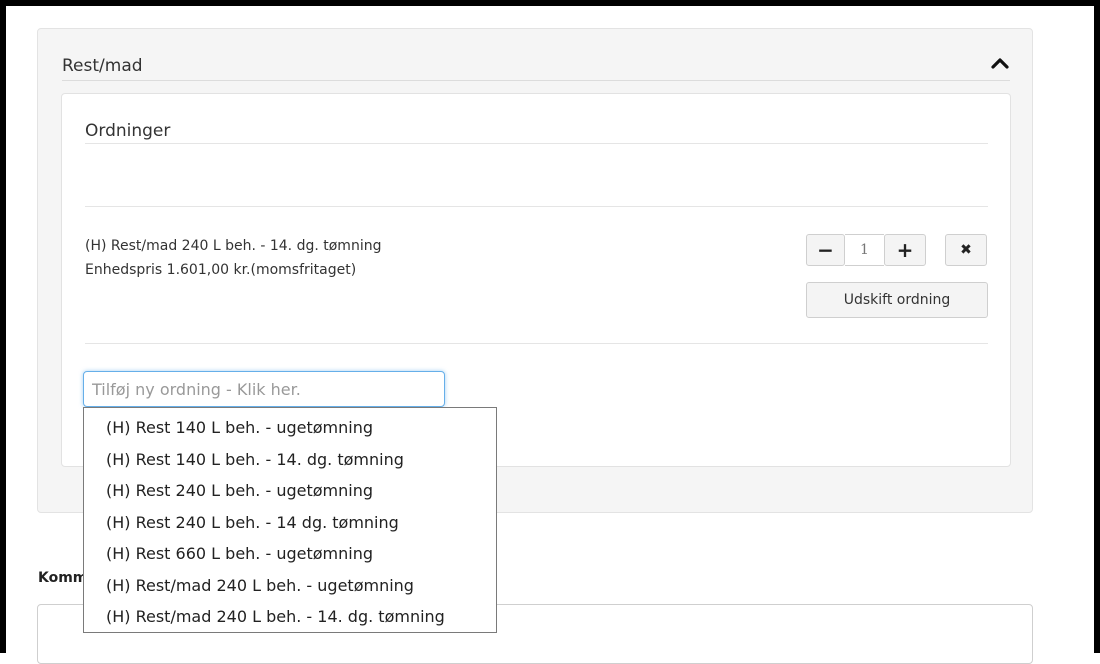 Image resolution: width=1100 pixels, height=664 pixels. What do you see at coordinates (290, 491) in the screenshot?
I see `dropdown-option: (H) Rest 240 L beh. - ugetømning` at bounding box center [290, 491].